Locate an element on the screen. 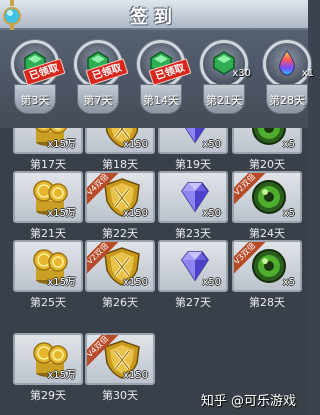  reward-cell: V2双倍 x150 第26天 is located at coordinates (121, 275).